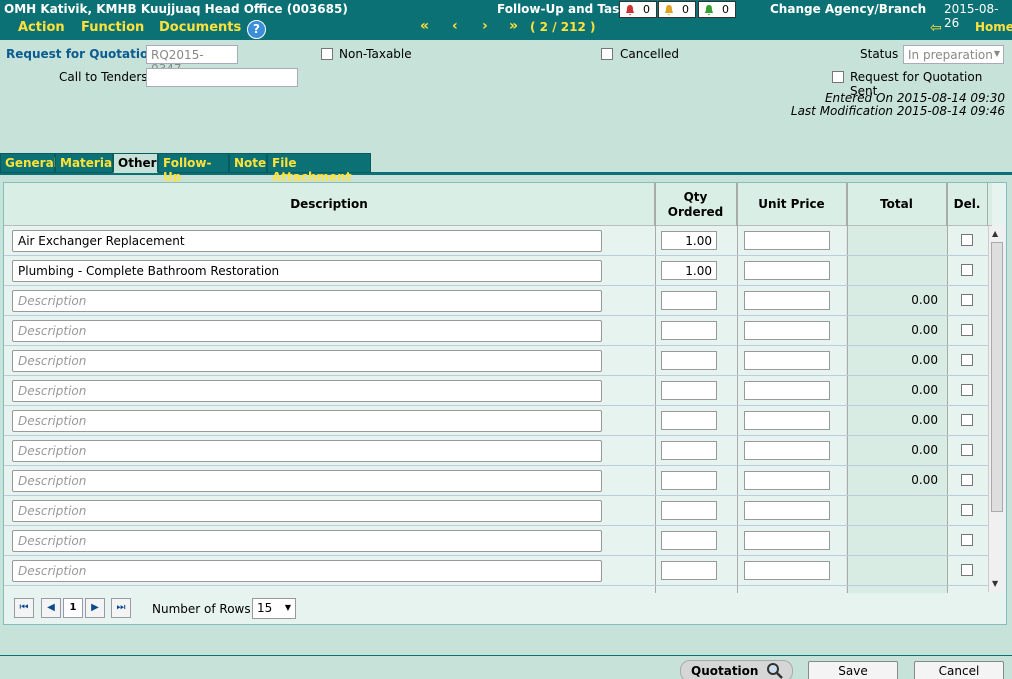 This screenshot has width=1012, height=679. Describe the element at coordinates (562, 9) in the screenshot. I see `followup-task-label: Follow-Up and Task` at that location.